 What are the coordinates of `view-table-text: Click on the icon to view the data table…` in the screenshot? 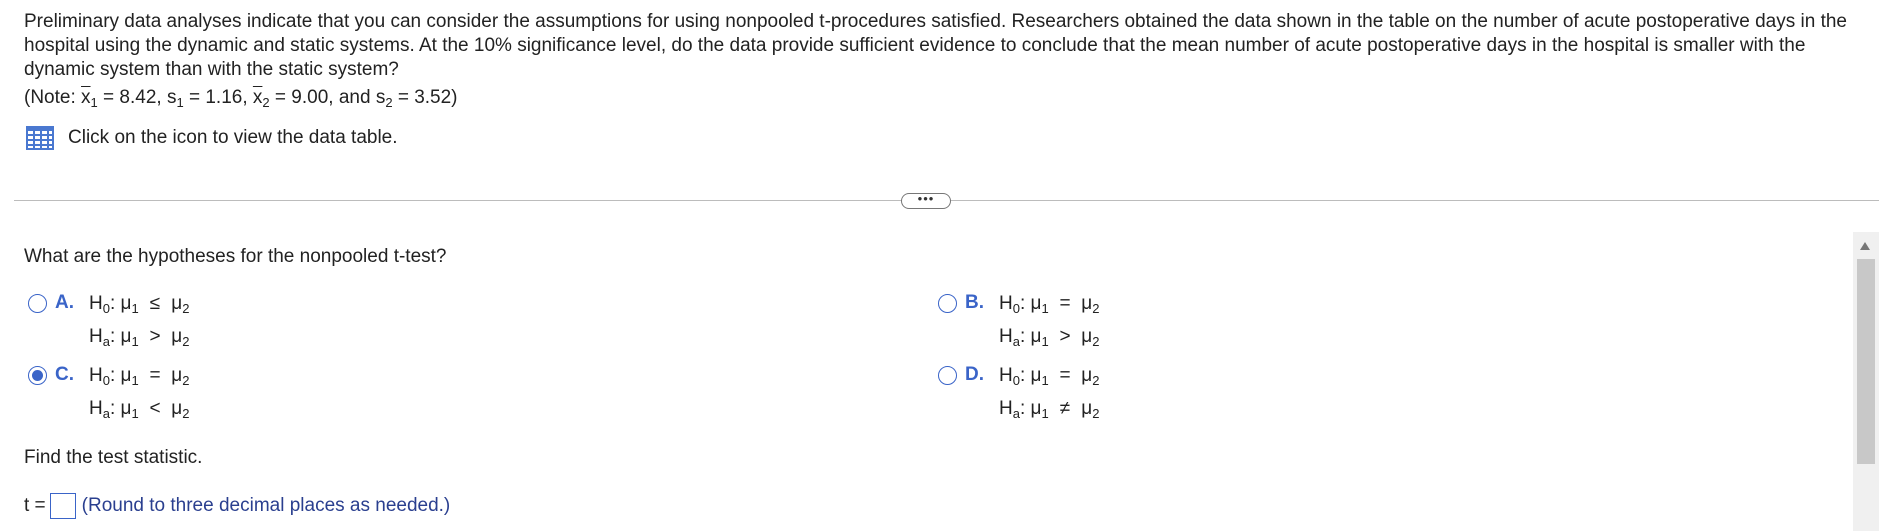 It's located at (233, 137).